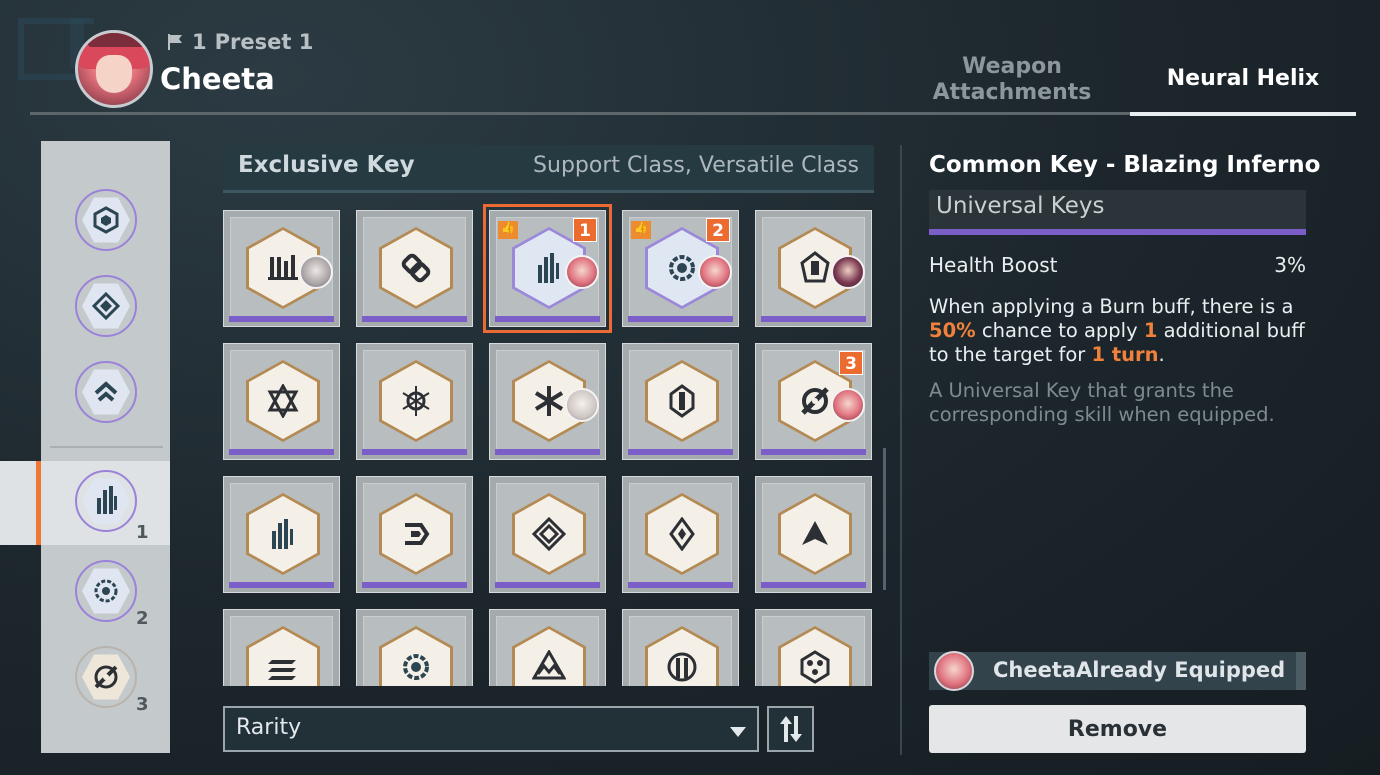 This screenshot has height=775, width=1380. What do you see at coordinates (217, 79) in the screenshot?
I see `character-name: Cheeta` at bounding box center [217, 79].